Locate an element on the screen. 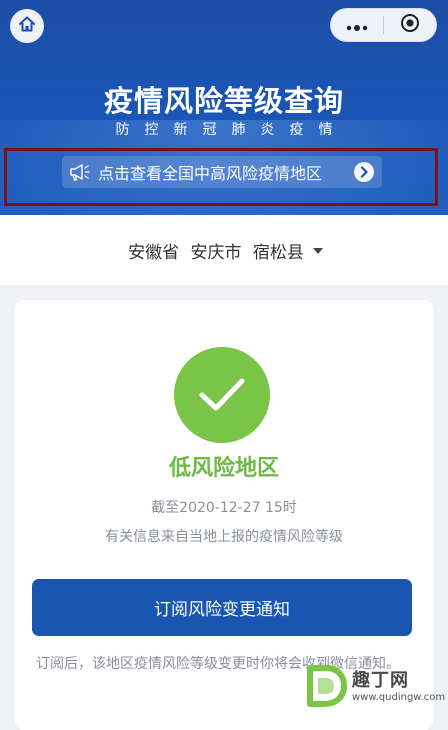 This screenshot has height=730, width=448. watermark-text: 趣丁网 www.qudingw.com is located at coordinates (398, 684).